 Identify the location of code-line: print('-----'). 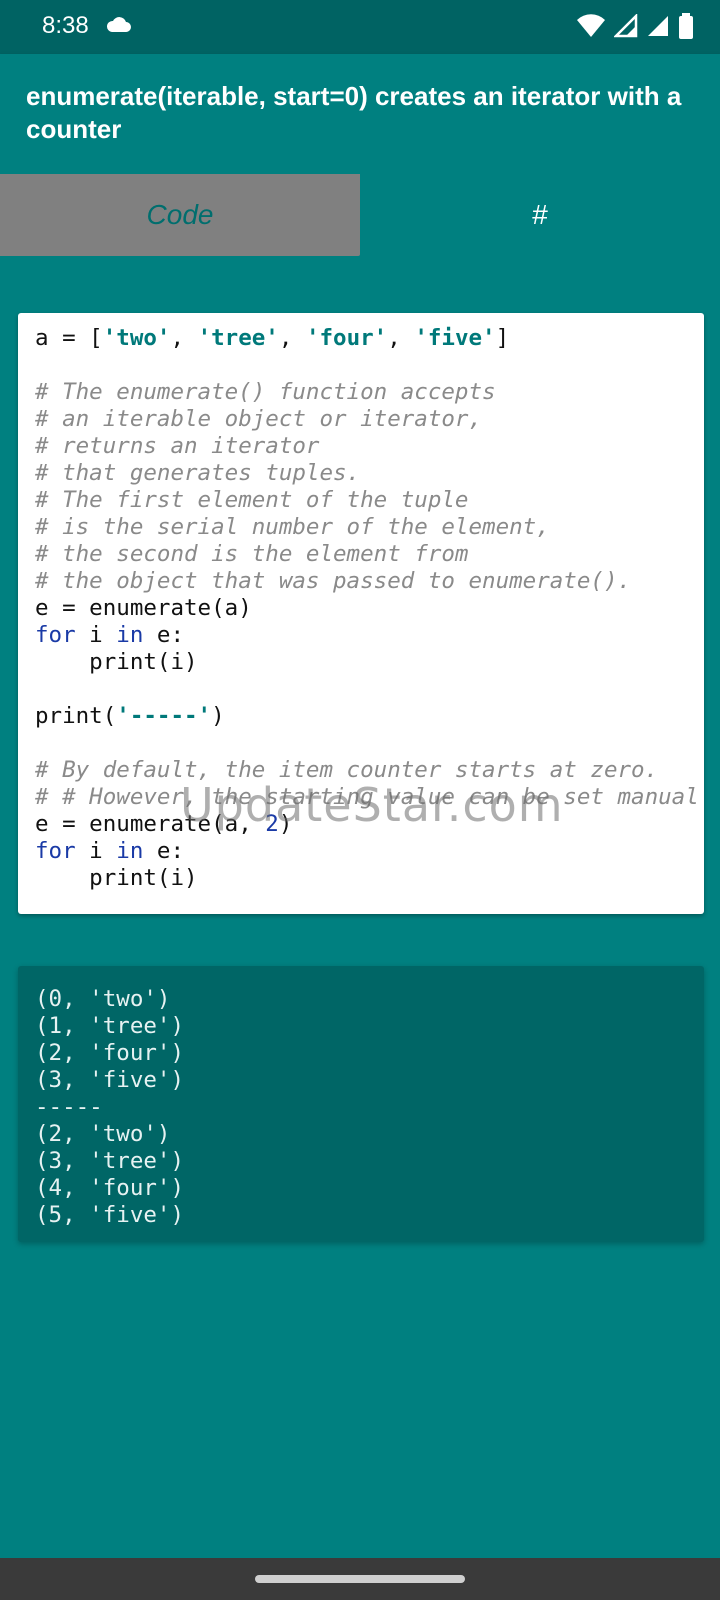
(130, 716).